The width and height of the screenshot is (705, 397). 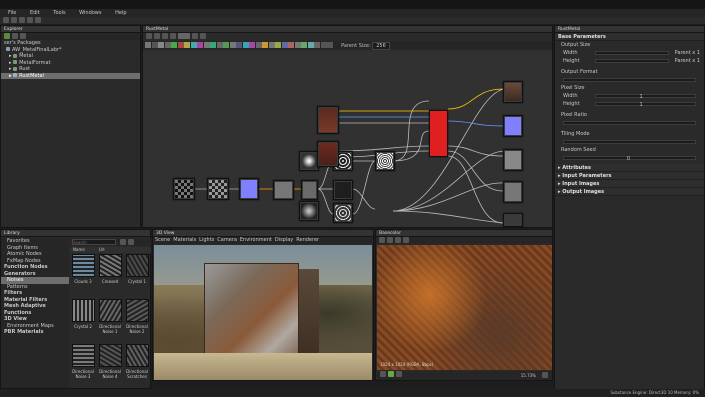 I want to click on height-slider, so click(x=632, y=61).